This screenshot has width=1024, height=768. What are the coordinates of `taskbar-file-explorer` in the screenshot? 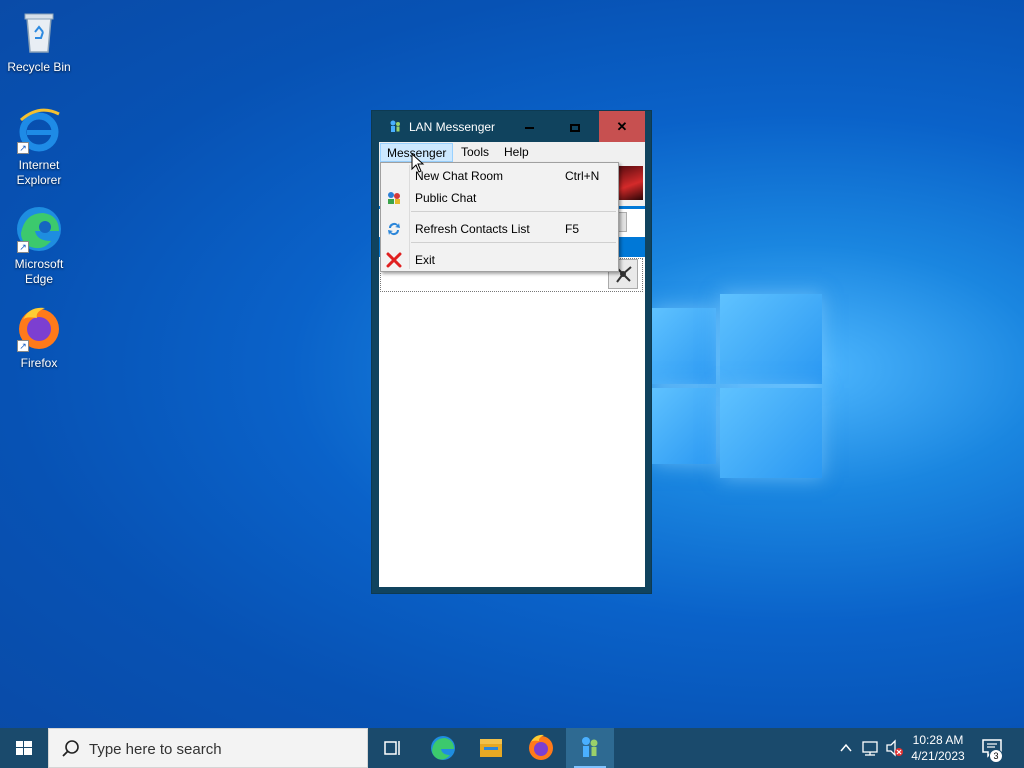 It's located at (491, 748).